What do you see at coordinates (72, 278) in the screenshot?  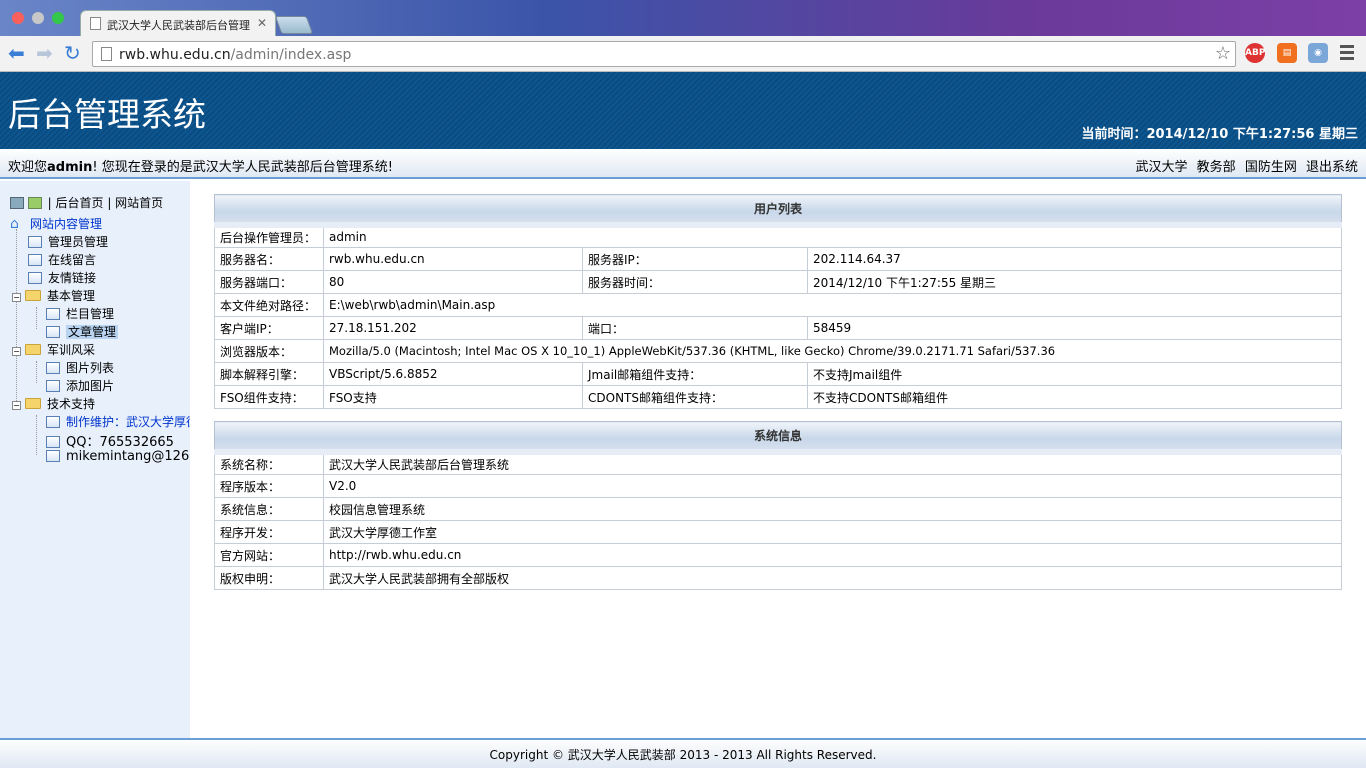 I see `sidebar-item-label: 友情链接` at bounding box center [72, 278].